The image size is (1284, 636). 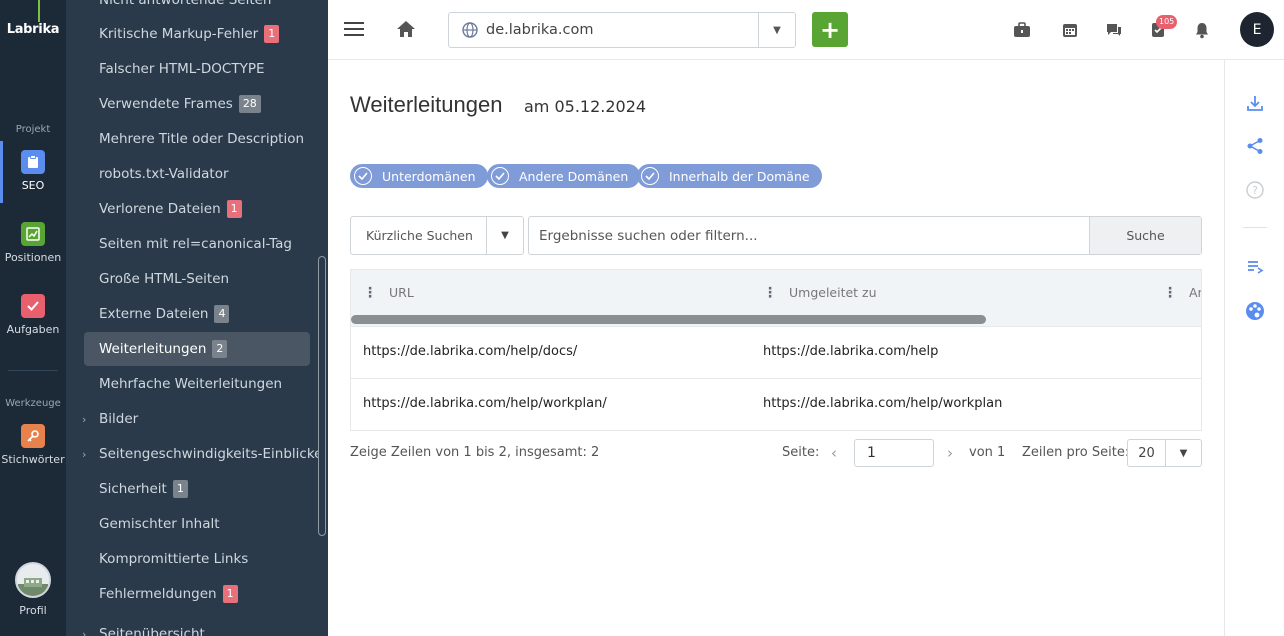 I want to click on rail-item-stichwoerter: Stichwörter, so click(x=33, y=445).